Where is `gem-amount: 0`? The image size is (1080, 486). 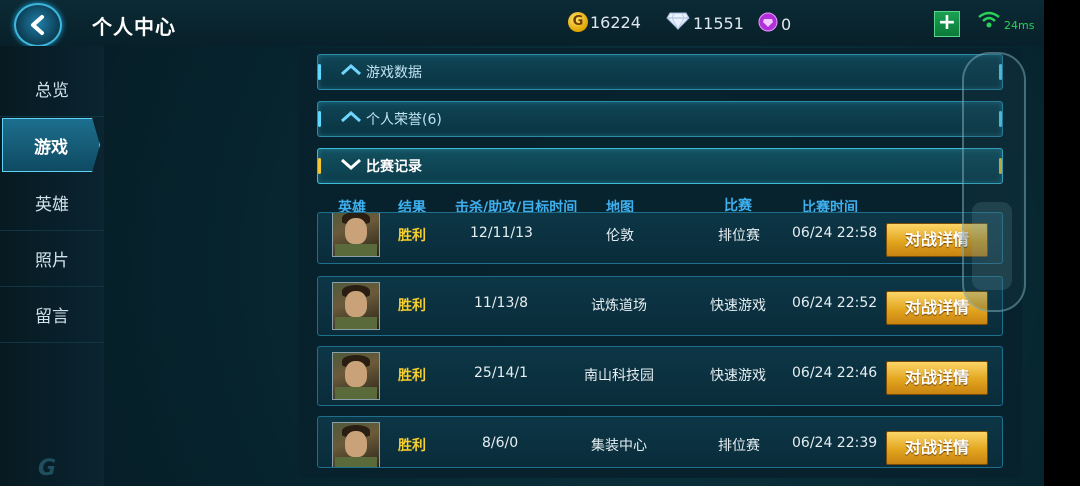 gem-amount: 0 is located at coordinates (786, 24).